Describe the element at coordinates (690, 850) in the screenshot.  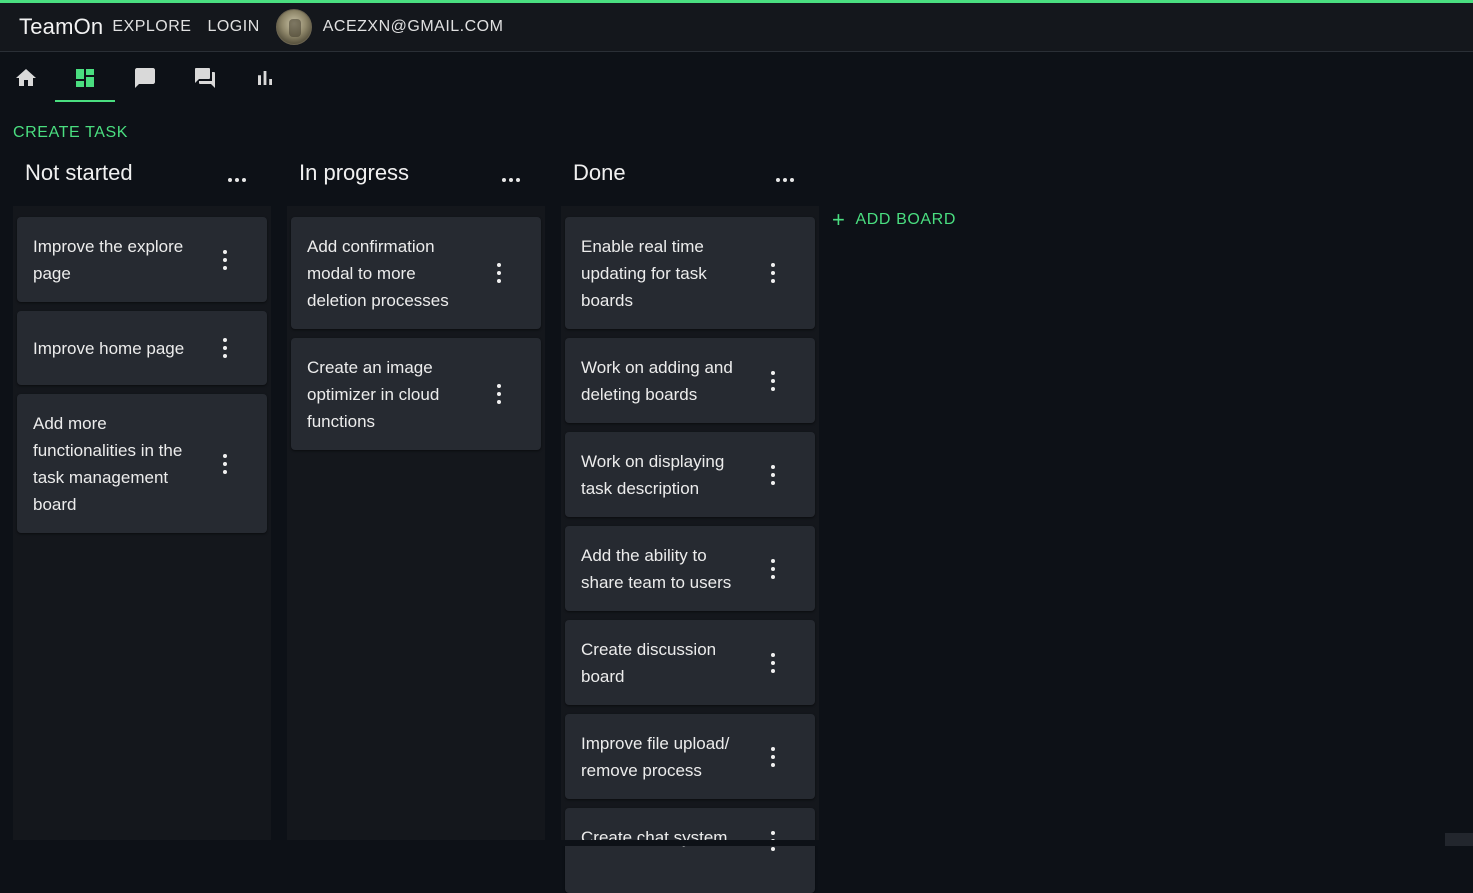
I see `task-card: Create chat system` at that location.